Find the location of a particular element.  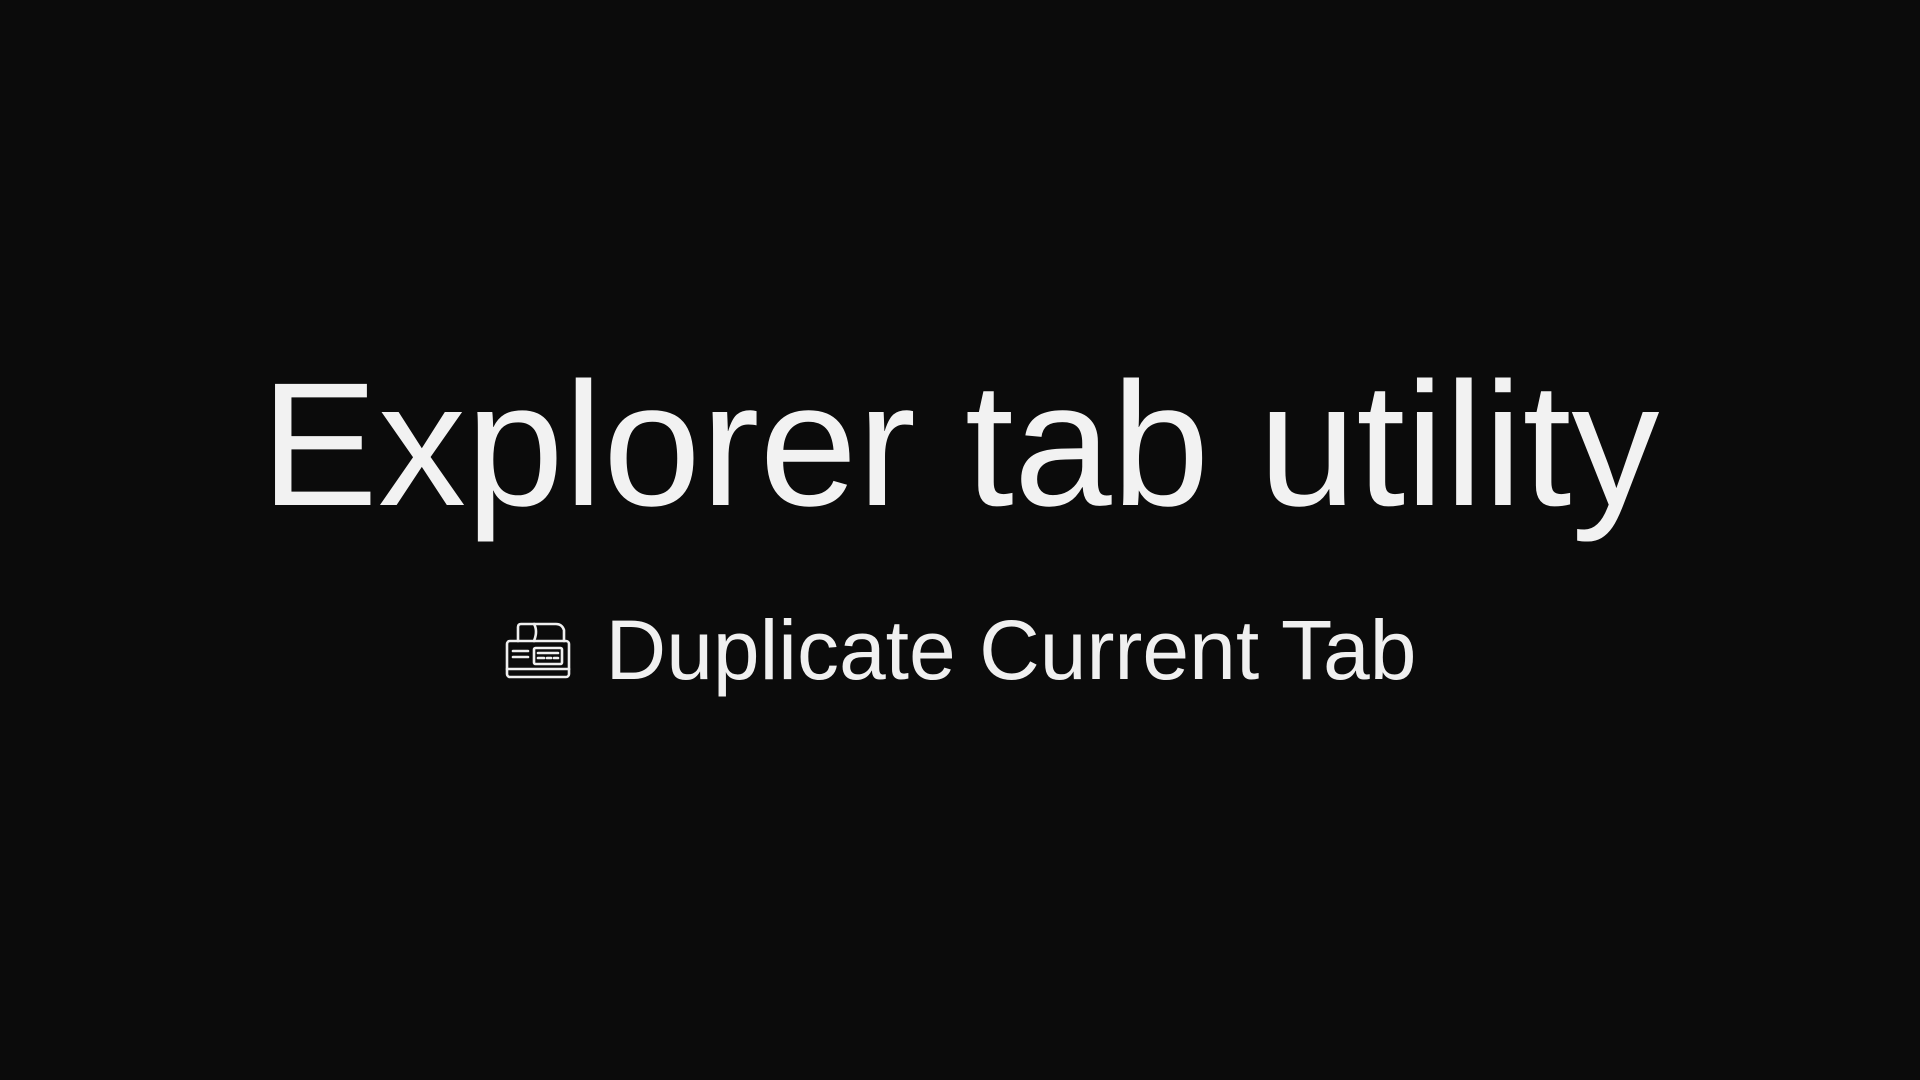

action-caption: Duplicate Current Tab is located at coordinates (960, 650).